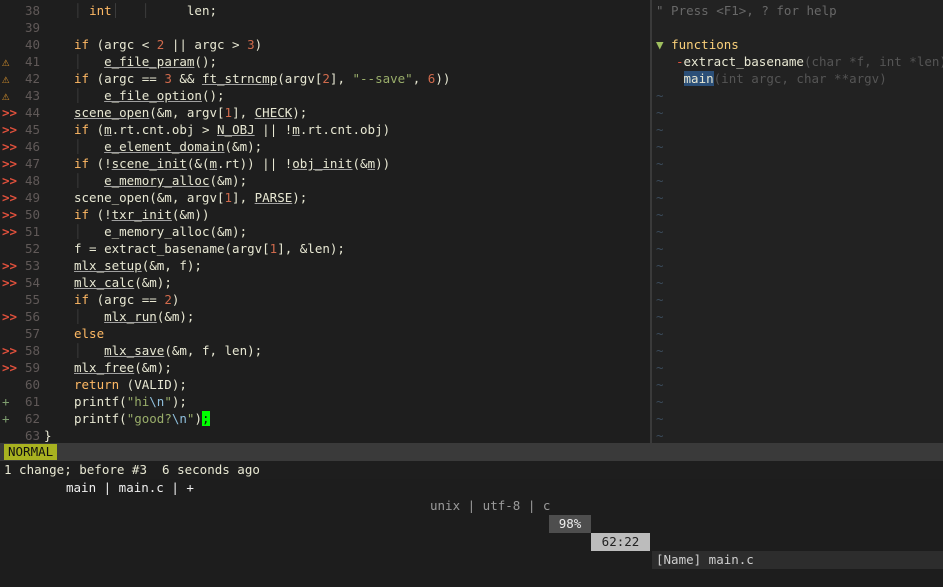 The width and height of the screenshot is (943, 587). Describe the element at coordinates (325, 146) in the screenshot. I see `code-line: >> 46 │ e_element_domain(&m);` at that location.